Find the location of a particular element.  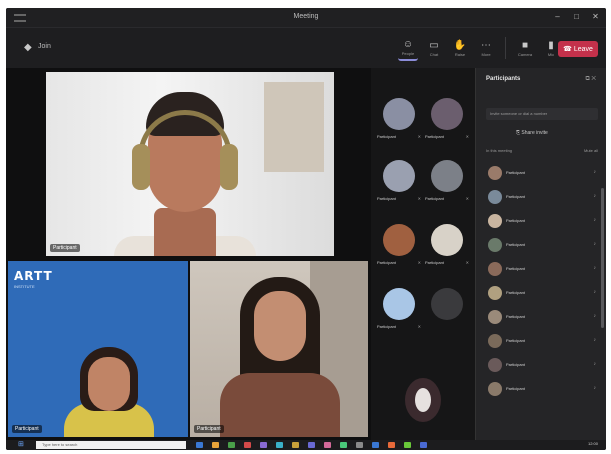

logo-mark: ARTT is located at coordinates (33, 276).